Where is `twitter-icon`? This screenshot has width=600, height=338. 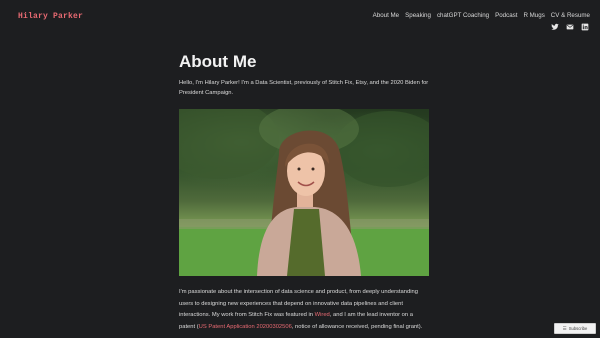 twitter-icon is located at coordinates (555, 27).